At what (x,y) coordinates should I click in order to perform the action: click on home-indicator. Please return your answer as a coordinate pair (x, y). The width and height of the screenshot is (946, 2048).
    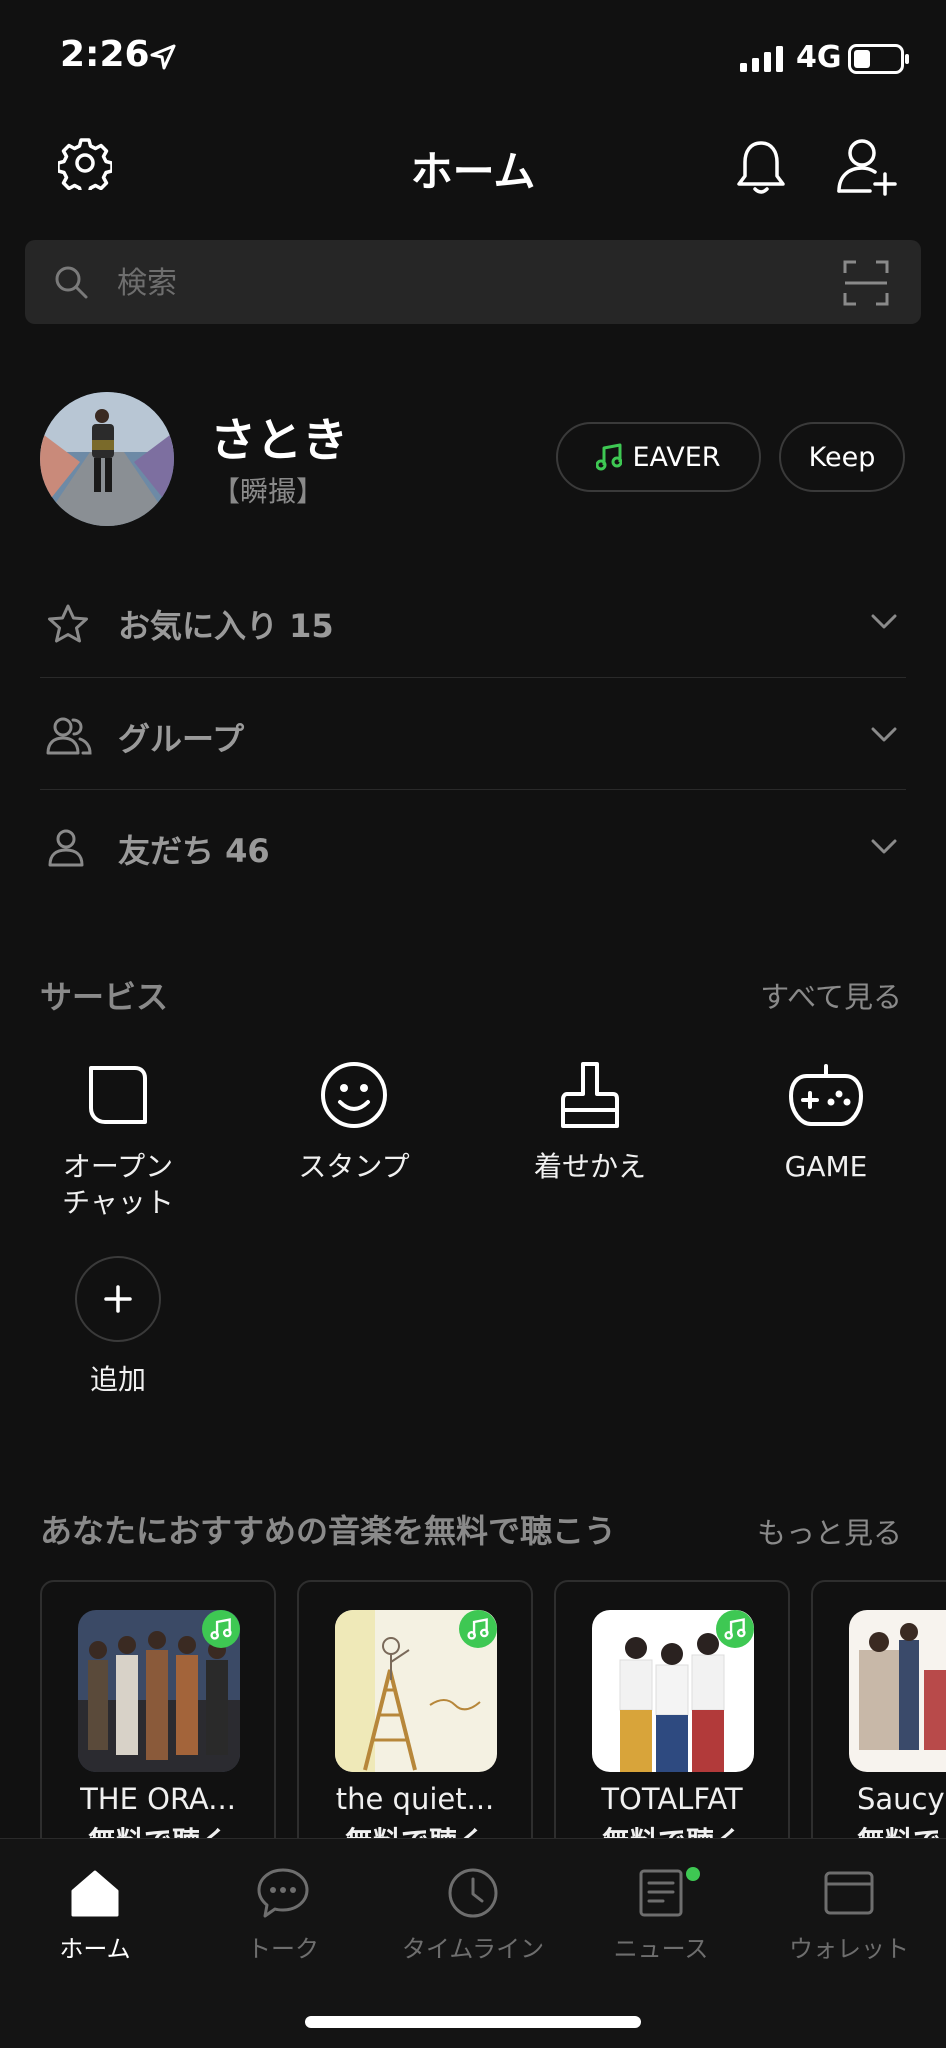
    Looking at the image, I should click on (473, 2022).